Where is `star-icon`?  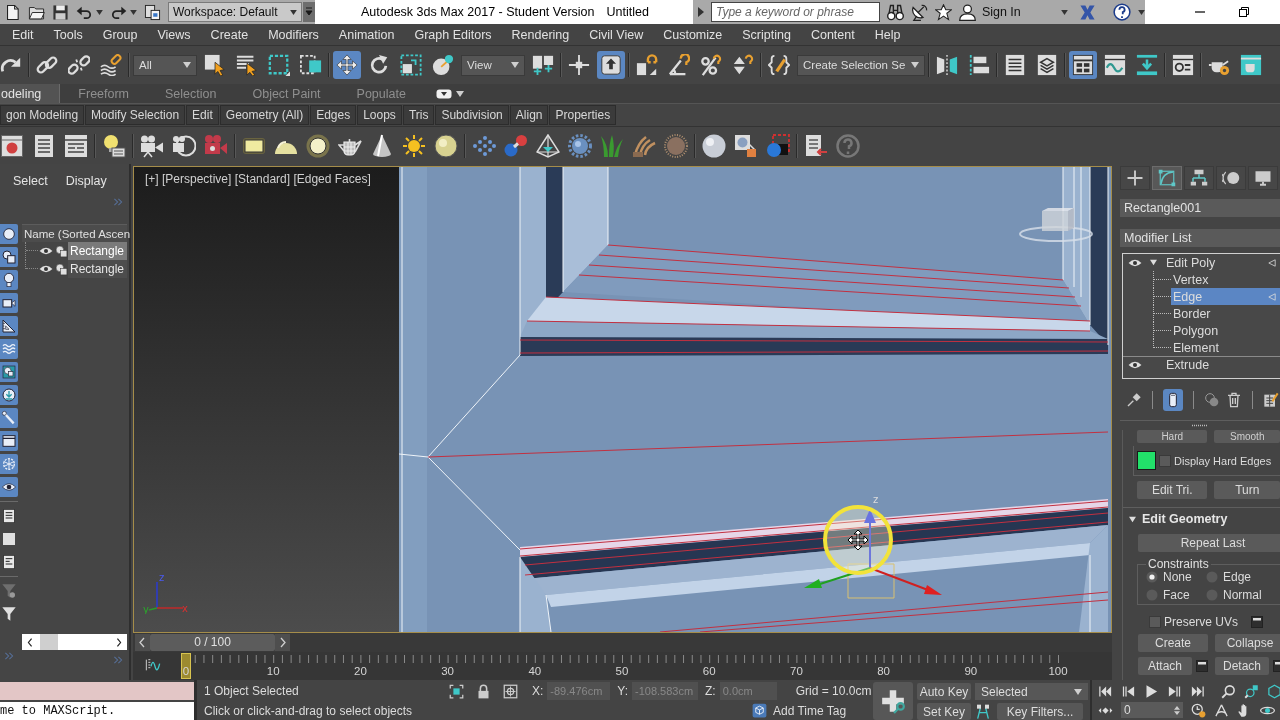
star-icon is located at coordinates (943, 12).